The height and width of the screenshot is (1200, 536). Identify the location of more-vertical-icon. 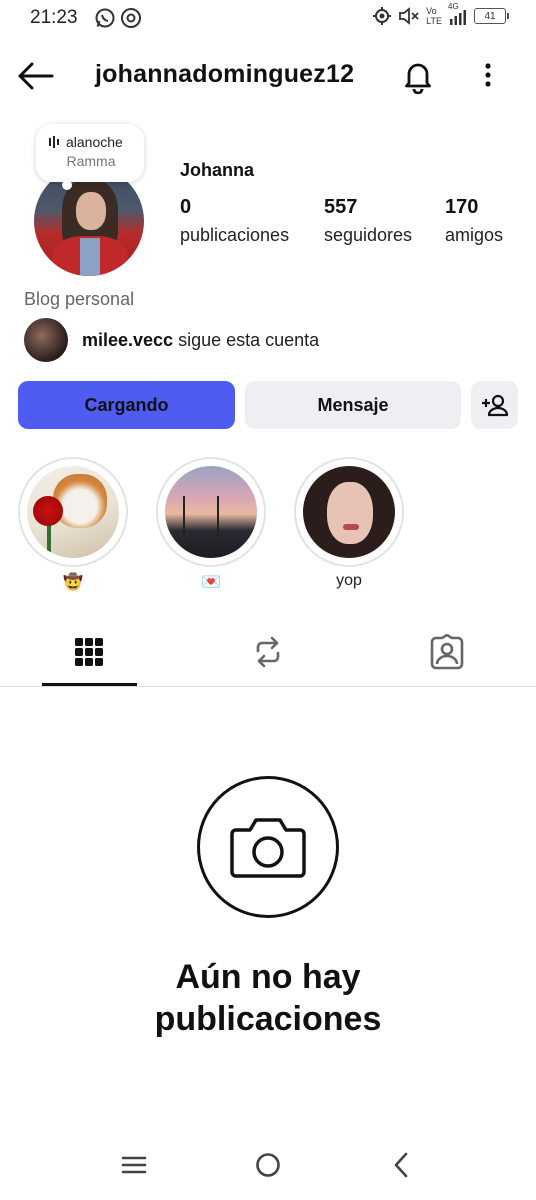
(488, 75).